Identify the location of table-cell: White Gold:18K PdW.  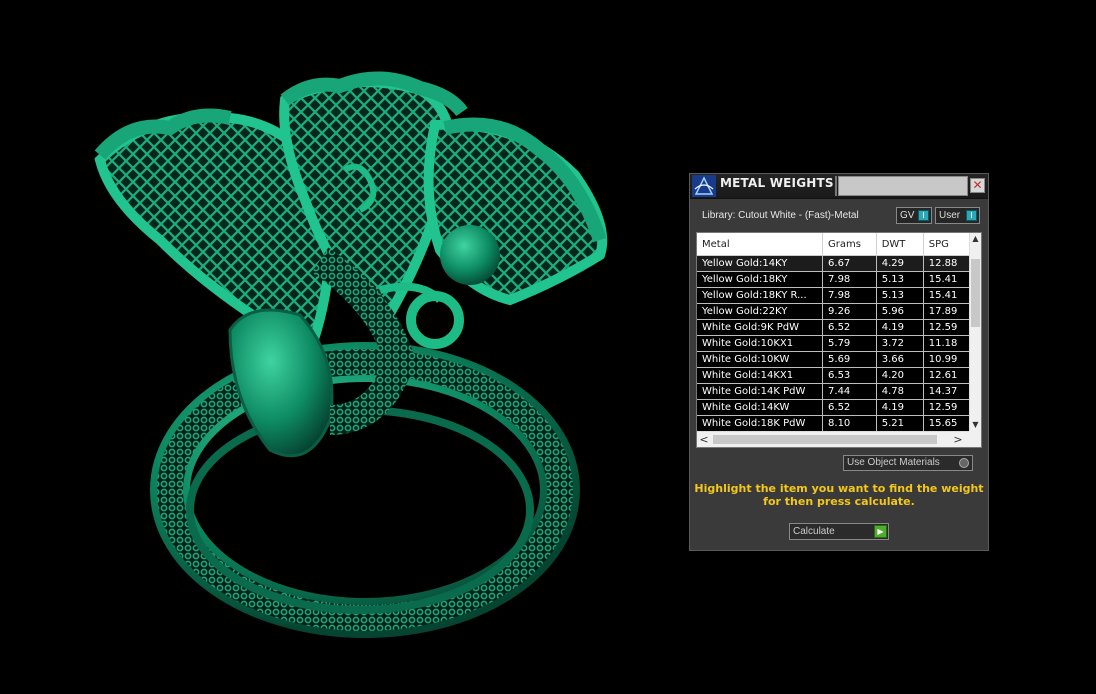
(760, 423).